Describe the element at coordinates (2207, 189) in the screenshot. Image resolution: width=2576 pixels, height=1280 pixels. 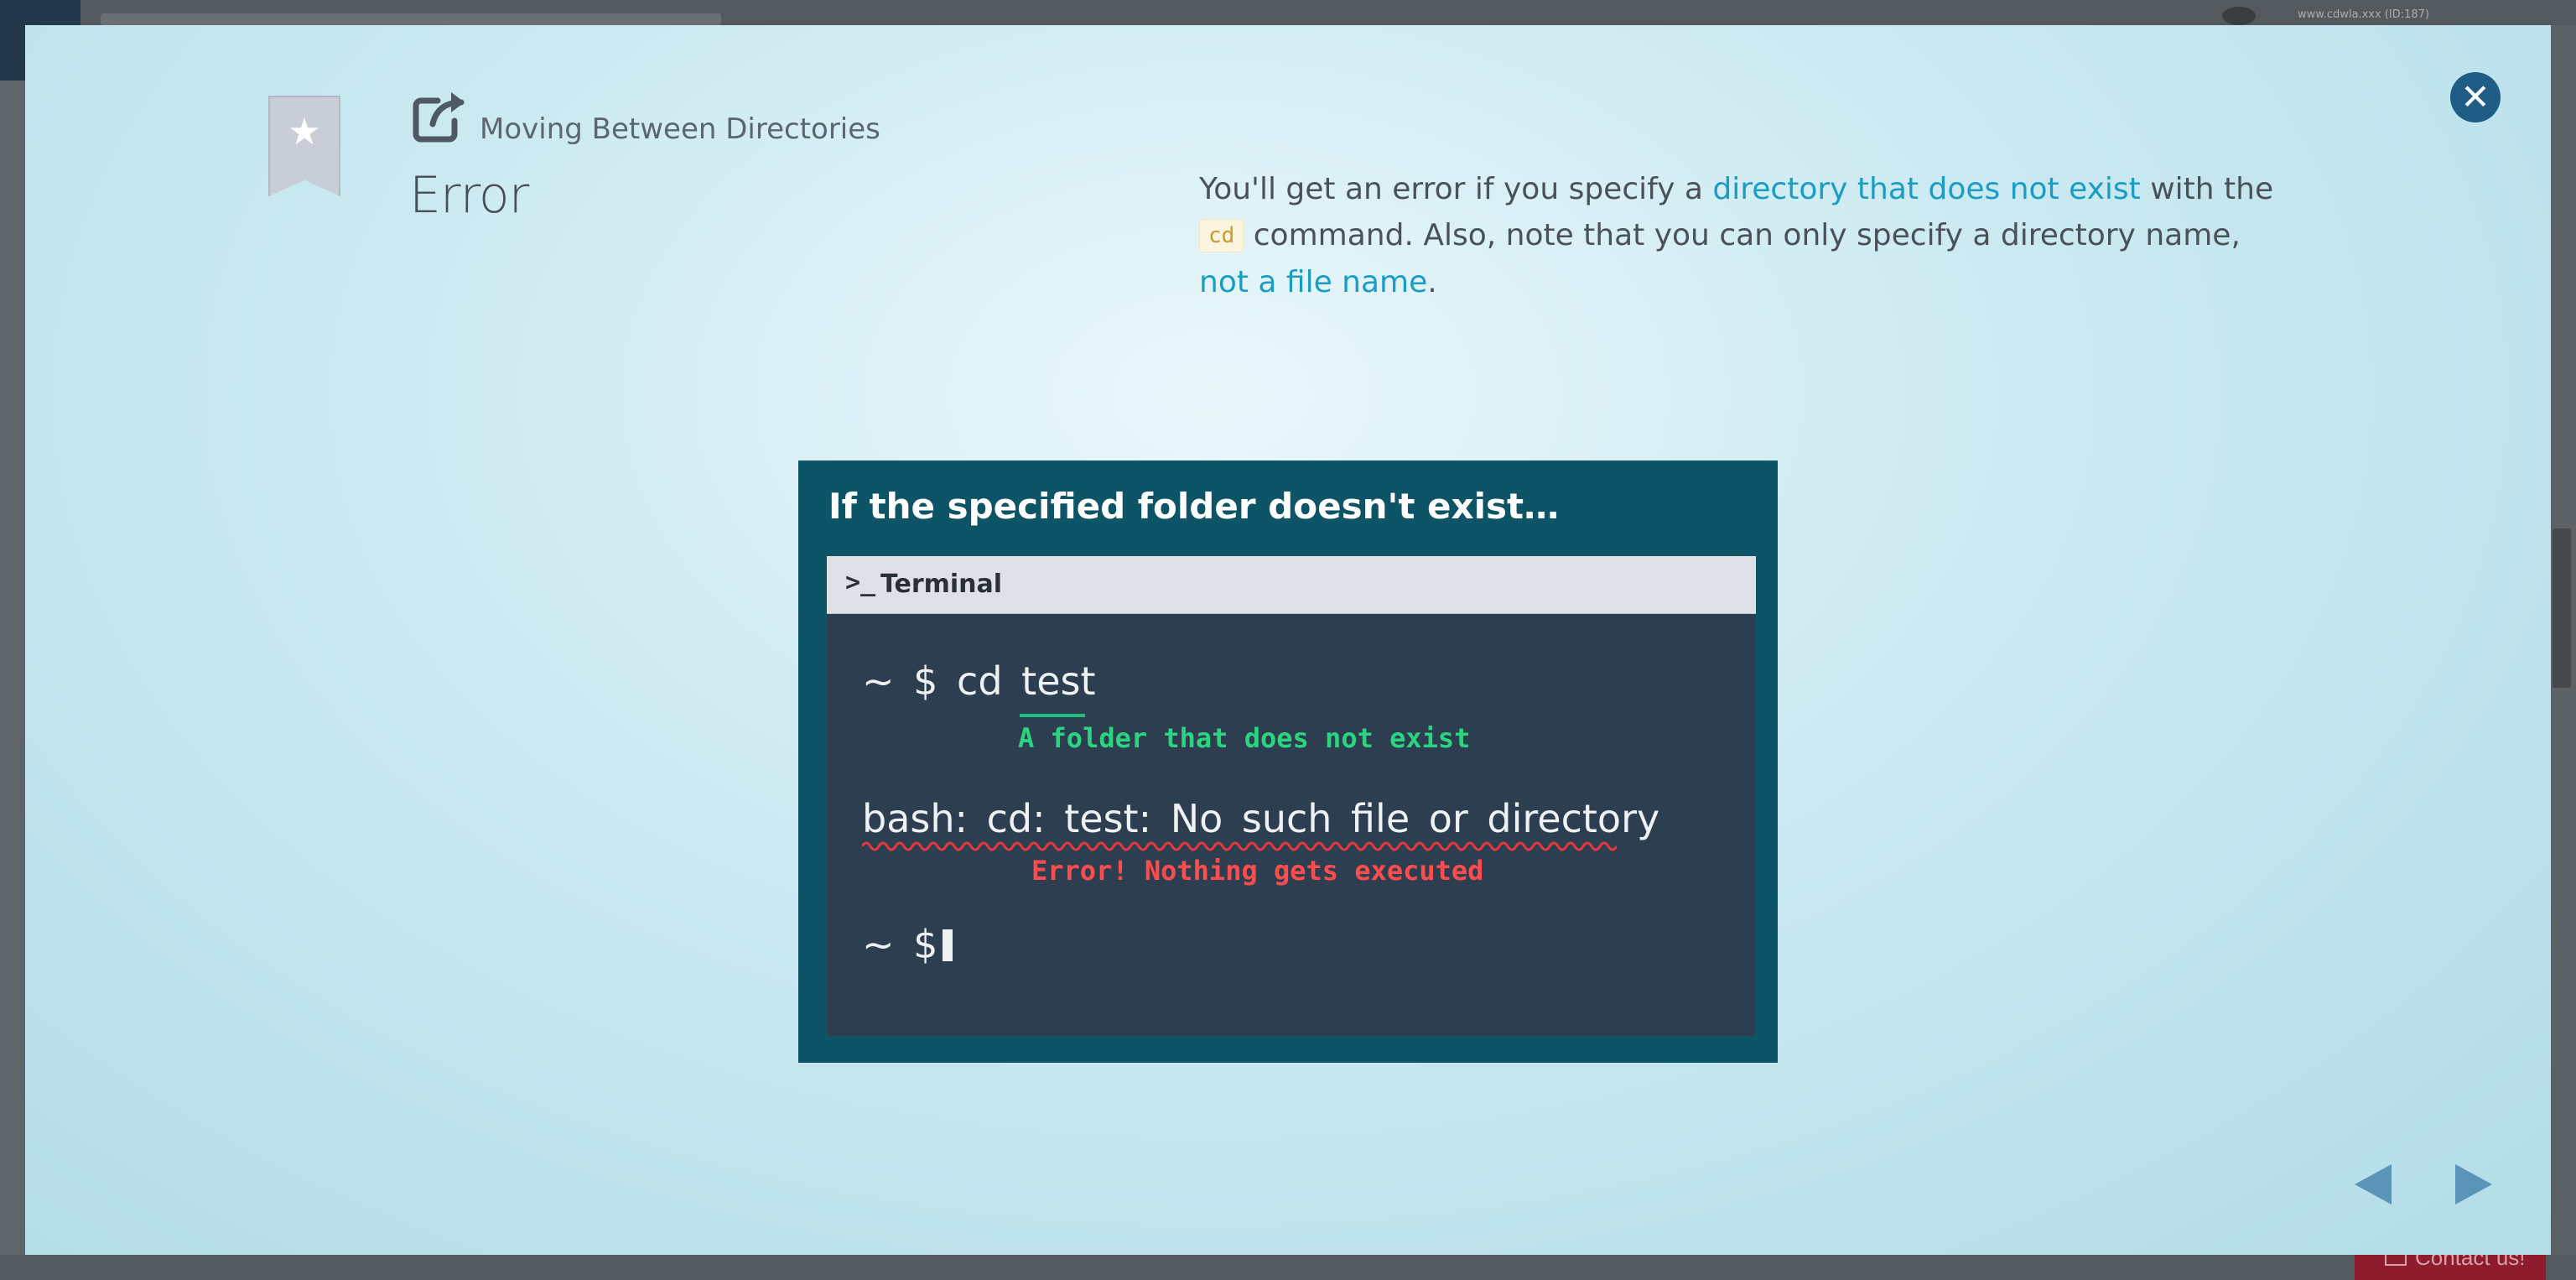
I see `description-text: with the` at that location.